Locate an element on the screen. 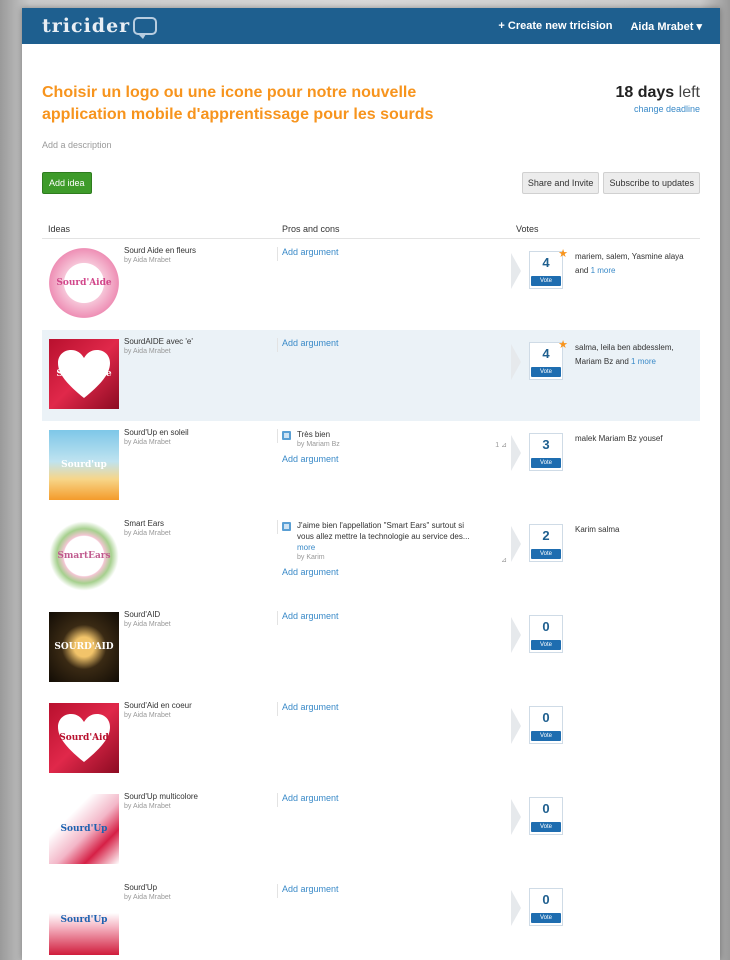 This screenshot has height=960, width=730. idea-name: Sourd'AID is located at coordinates (200, 614).